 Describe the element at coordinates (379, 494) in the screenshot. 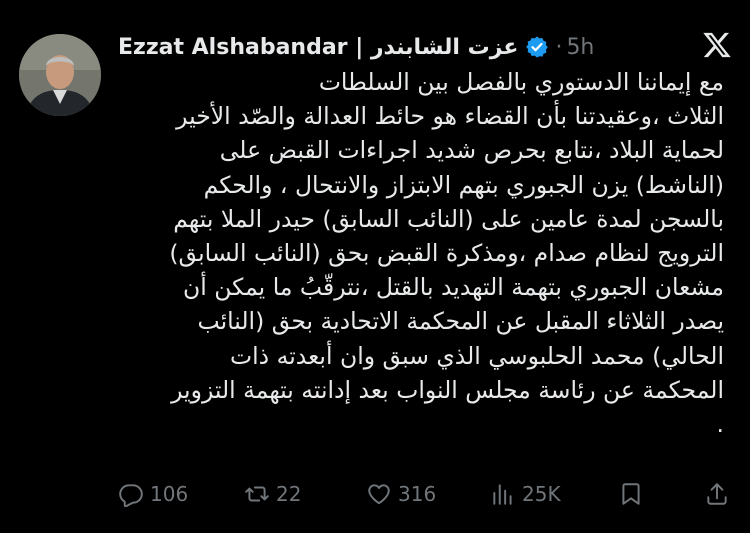

I see `heart-icon` at that location.